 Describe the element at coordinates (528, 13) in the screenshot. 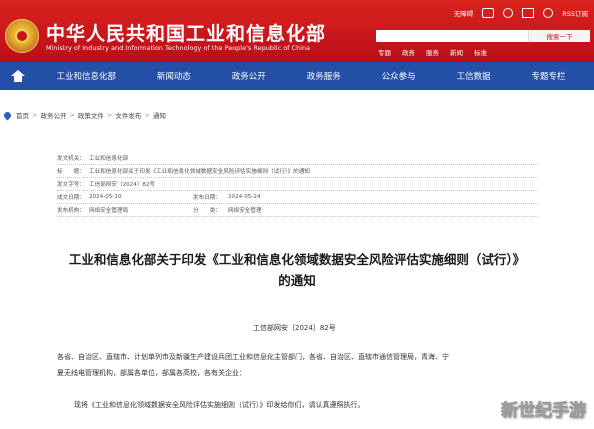

I see `mail-icon` at that location.